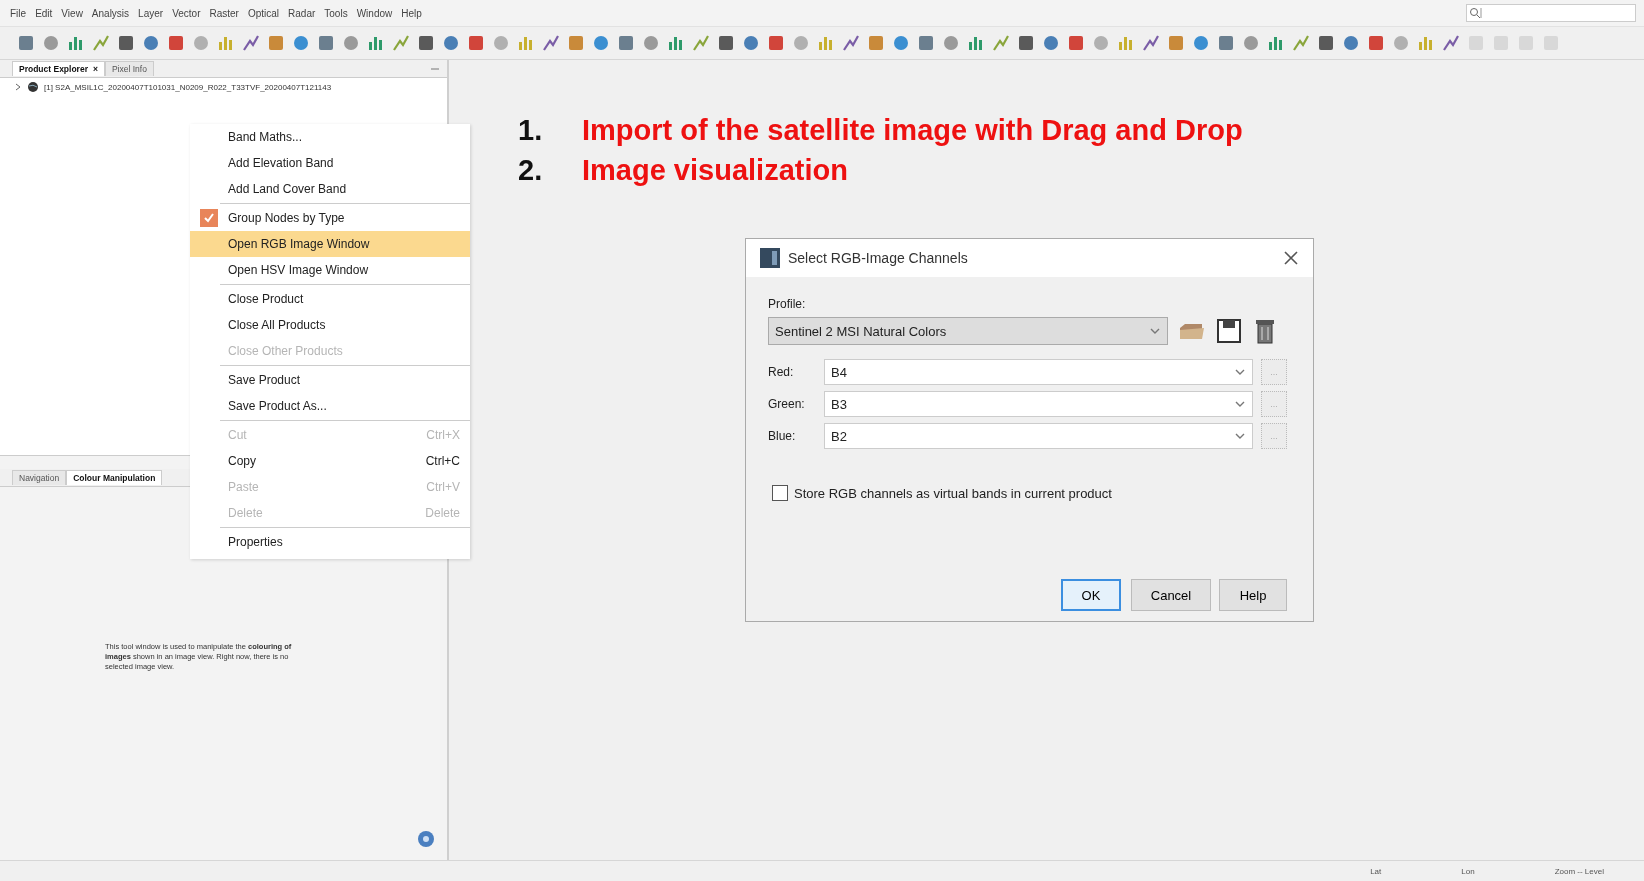  I want to click on menu-item: Add Land Cover Band, so click(330, 189).